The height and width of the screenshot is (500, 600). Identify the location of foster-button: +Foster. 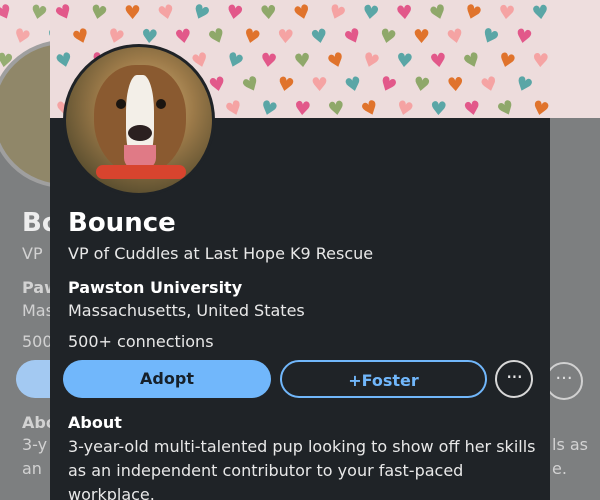
(383, 379).